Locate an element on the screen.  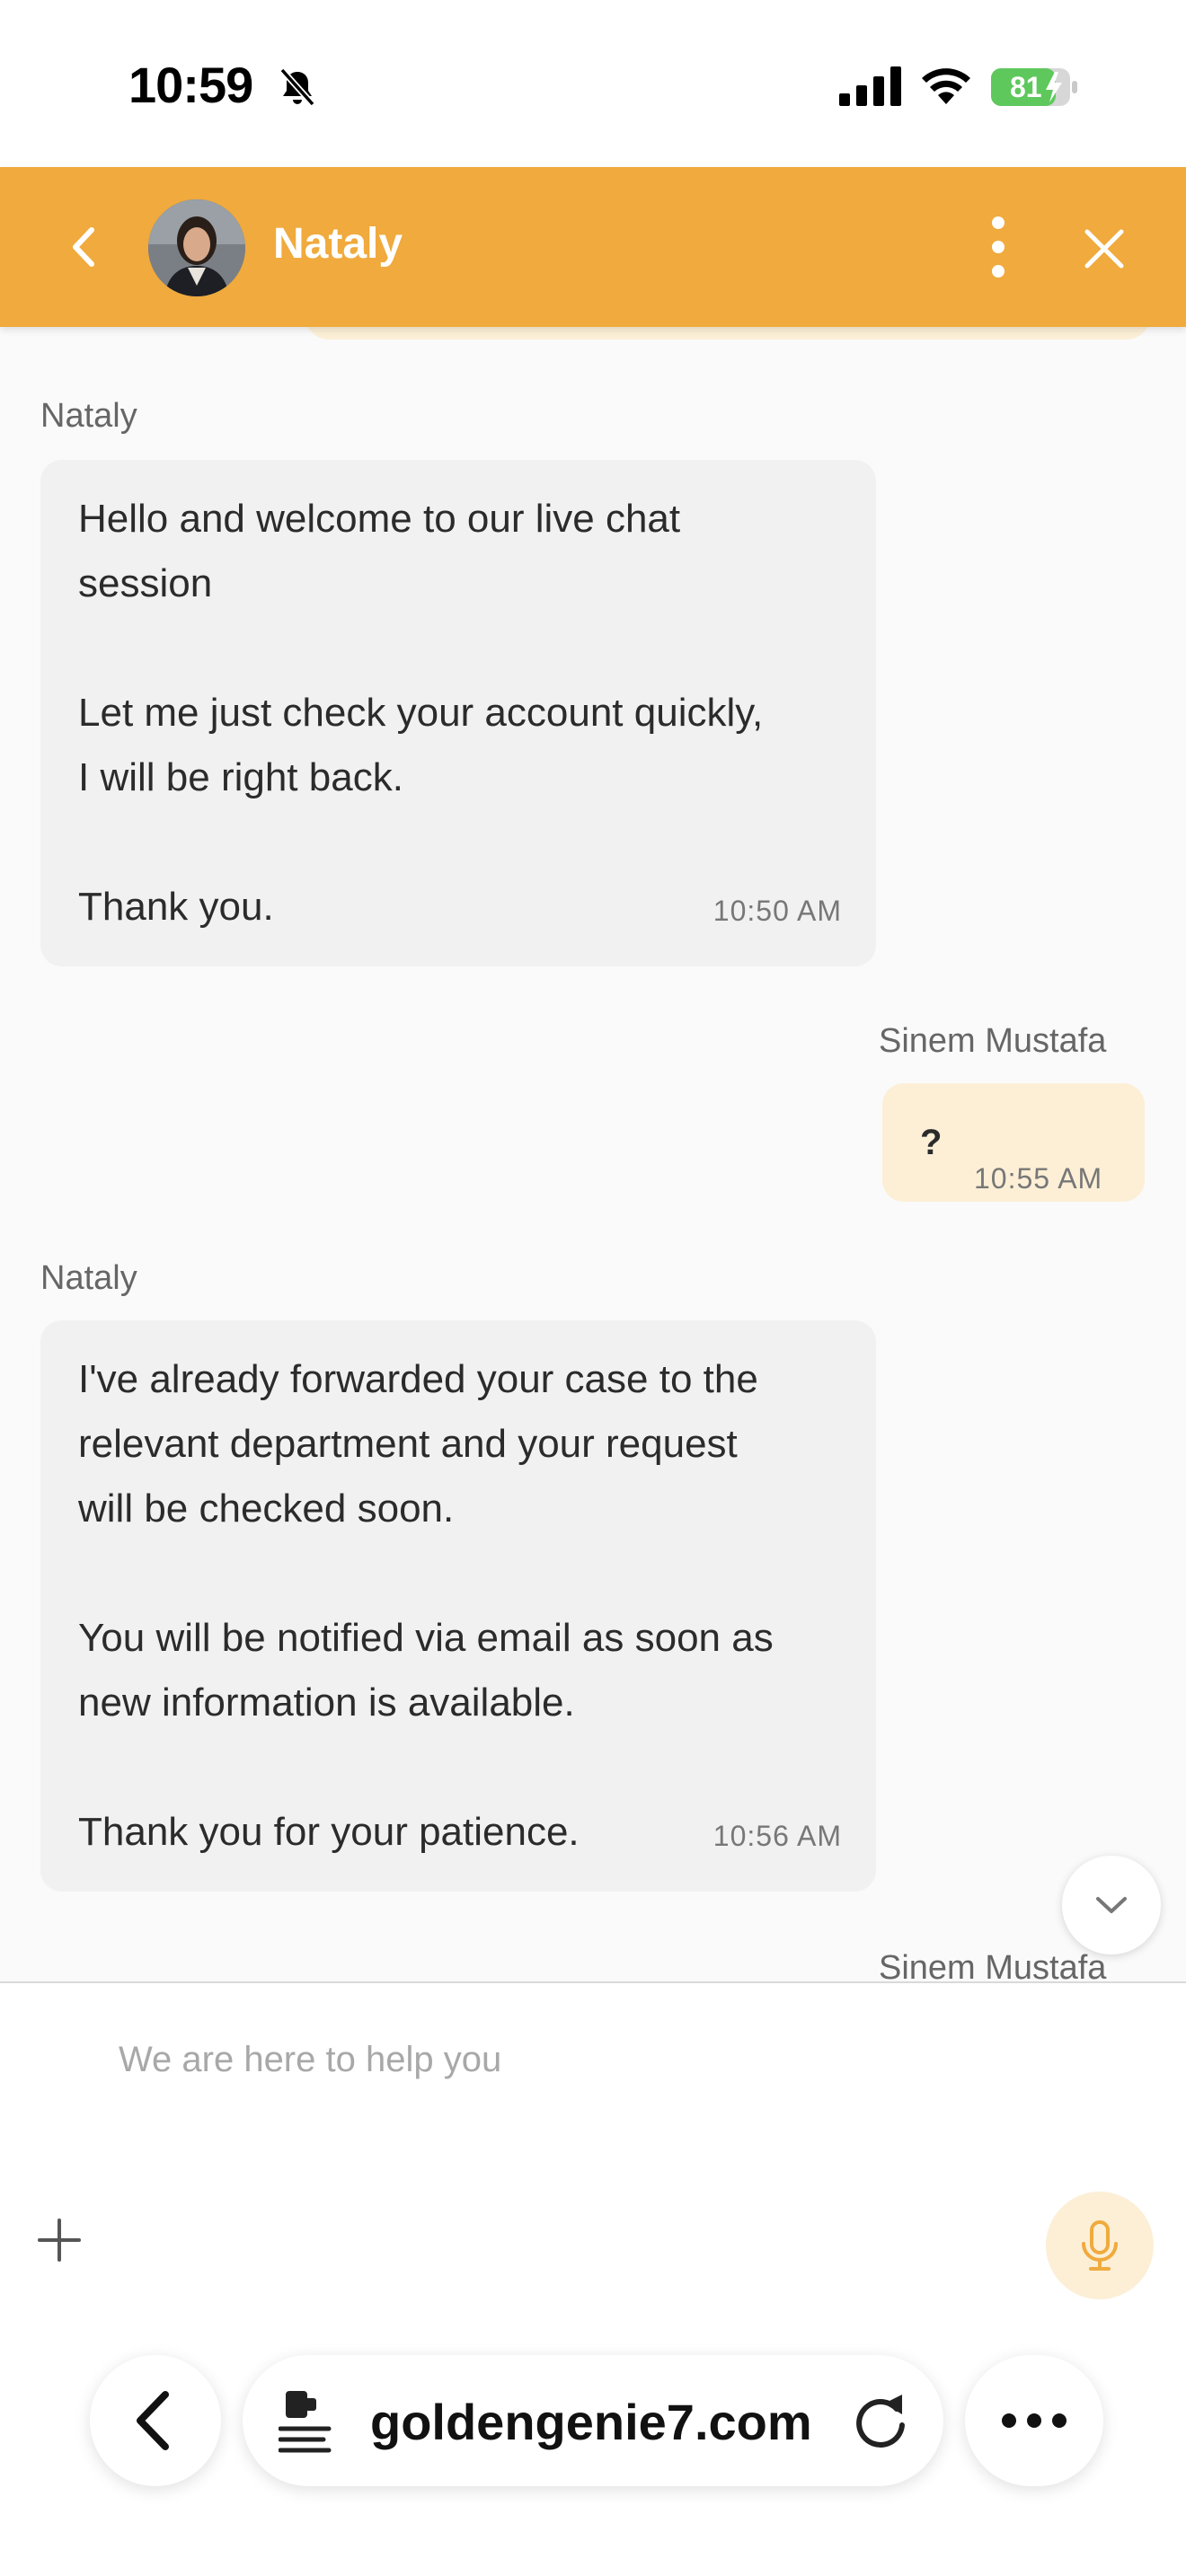
voice-input-button is located at coordinates (1100, 2245).